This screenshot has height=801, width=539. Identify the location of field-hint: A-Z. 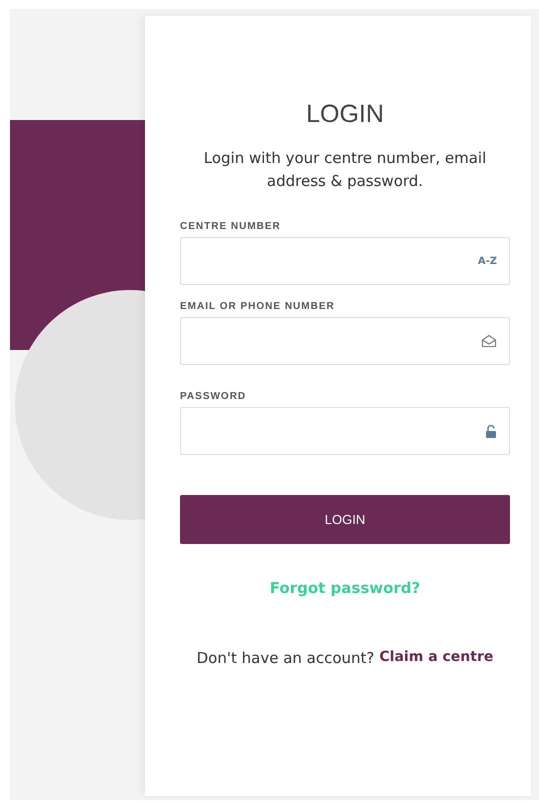
(487, 261).